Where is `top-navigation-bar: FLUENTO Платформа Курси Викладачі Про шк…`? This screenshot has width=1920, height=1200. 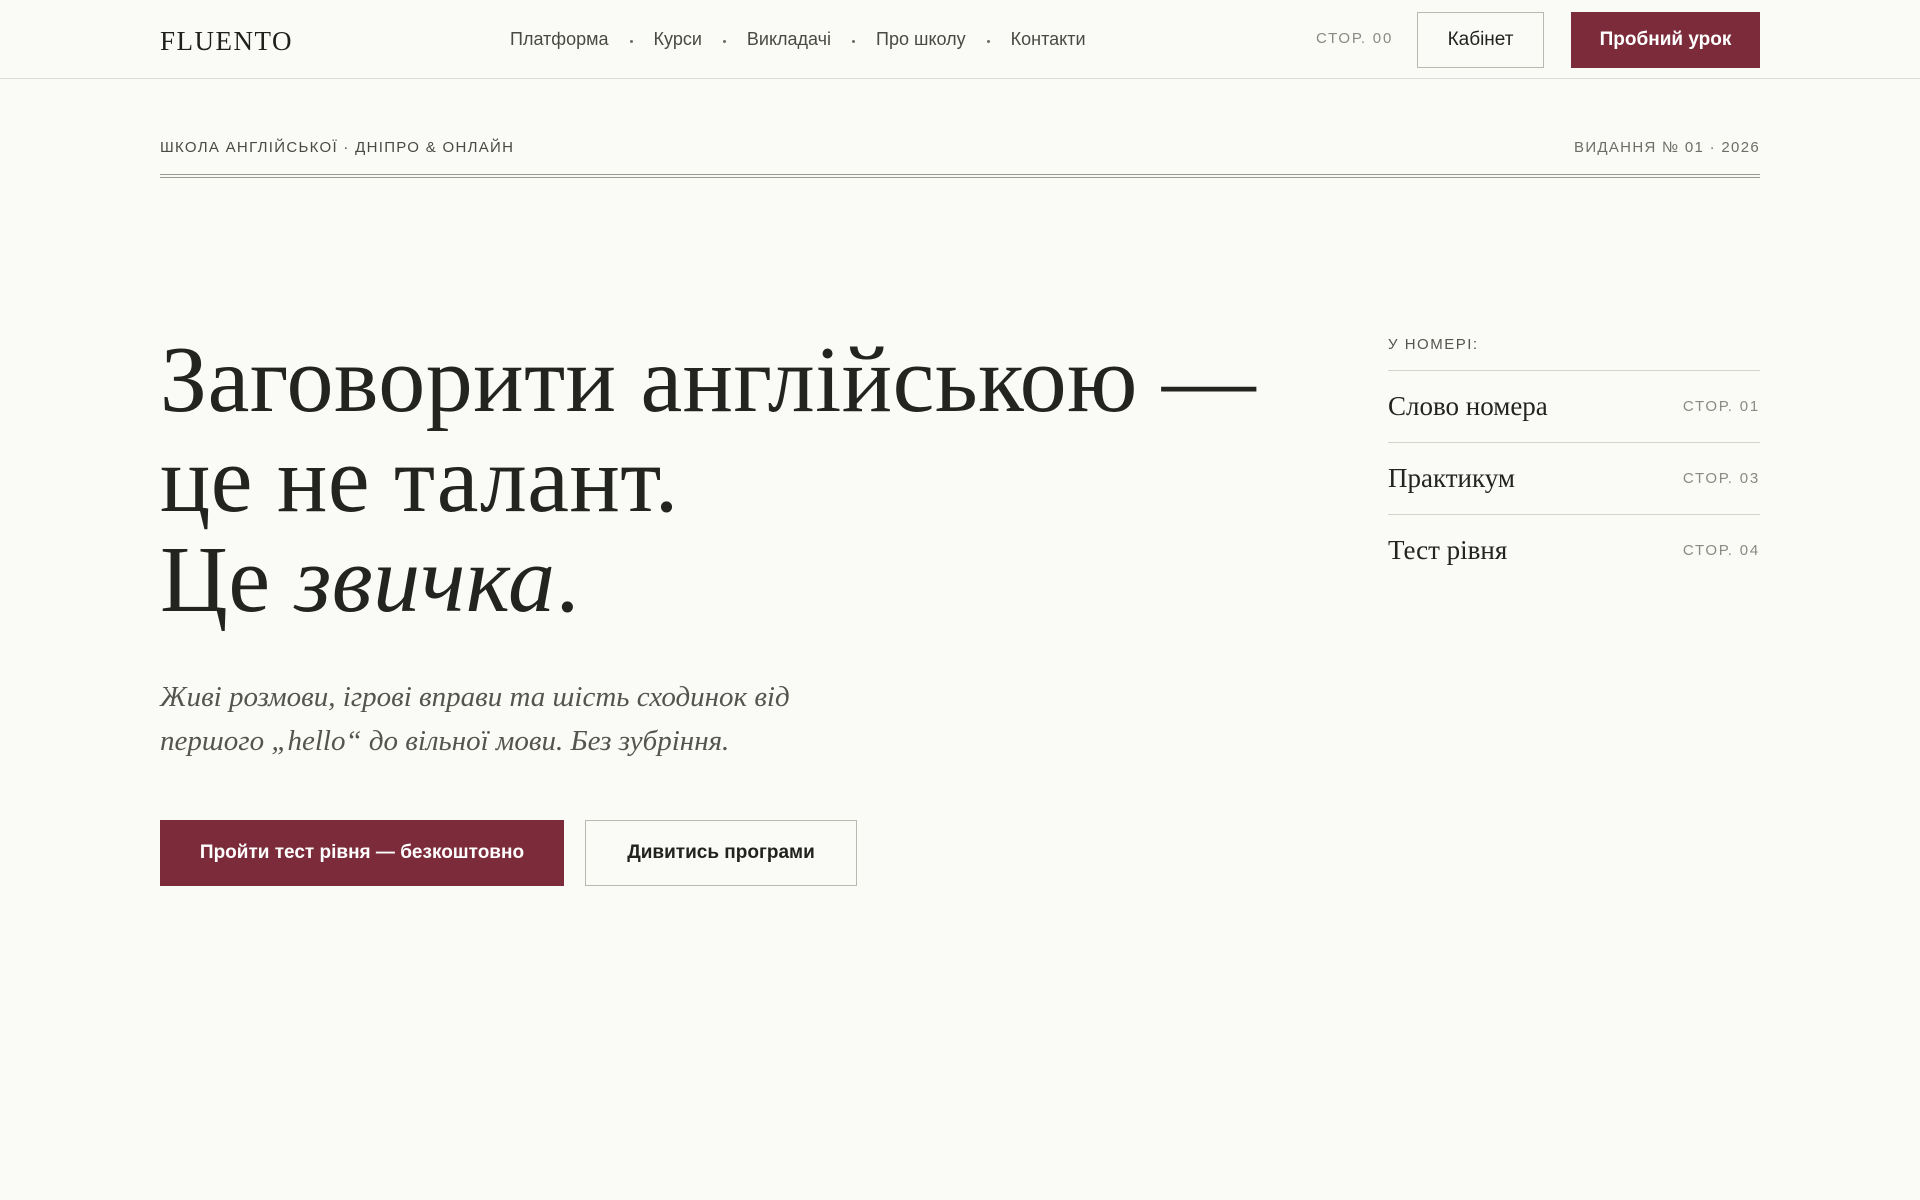
top-navigation-bar: FLUENTO Платформа Курси Викладачі Про шк… is located at coordinates (960, 39).